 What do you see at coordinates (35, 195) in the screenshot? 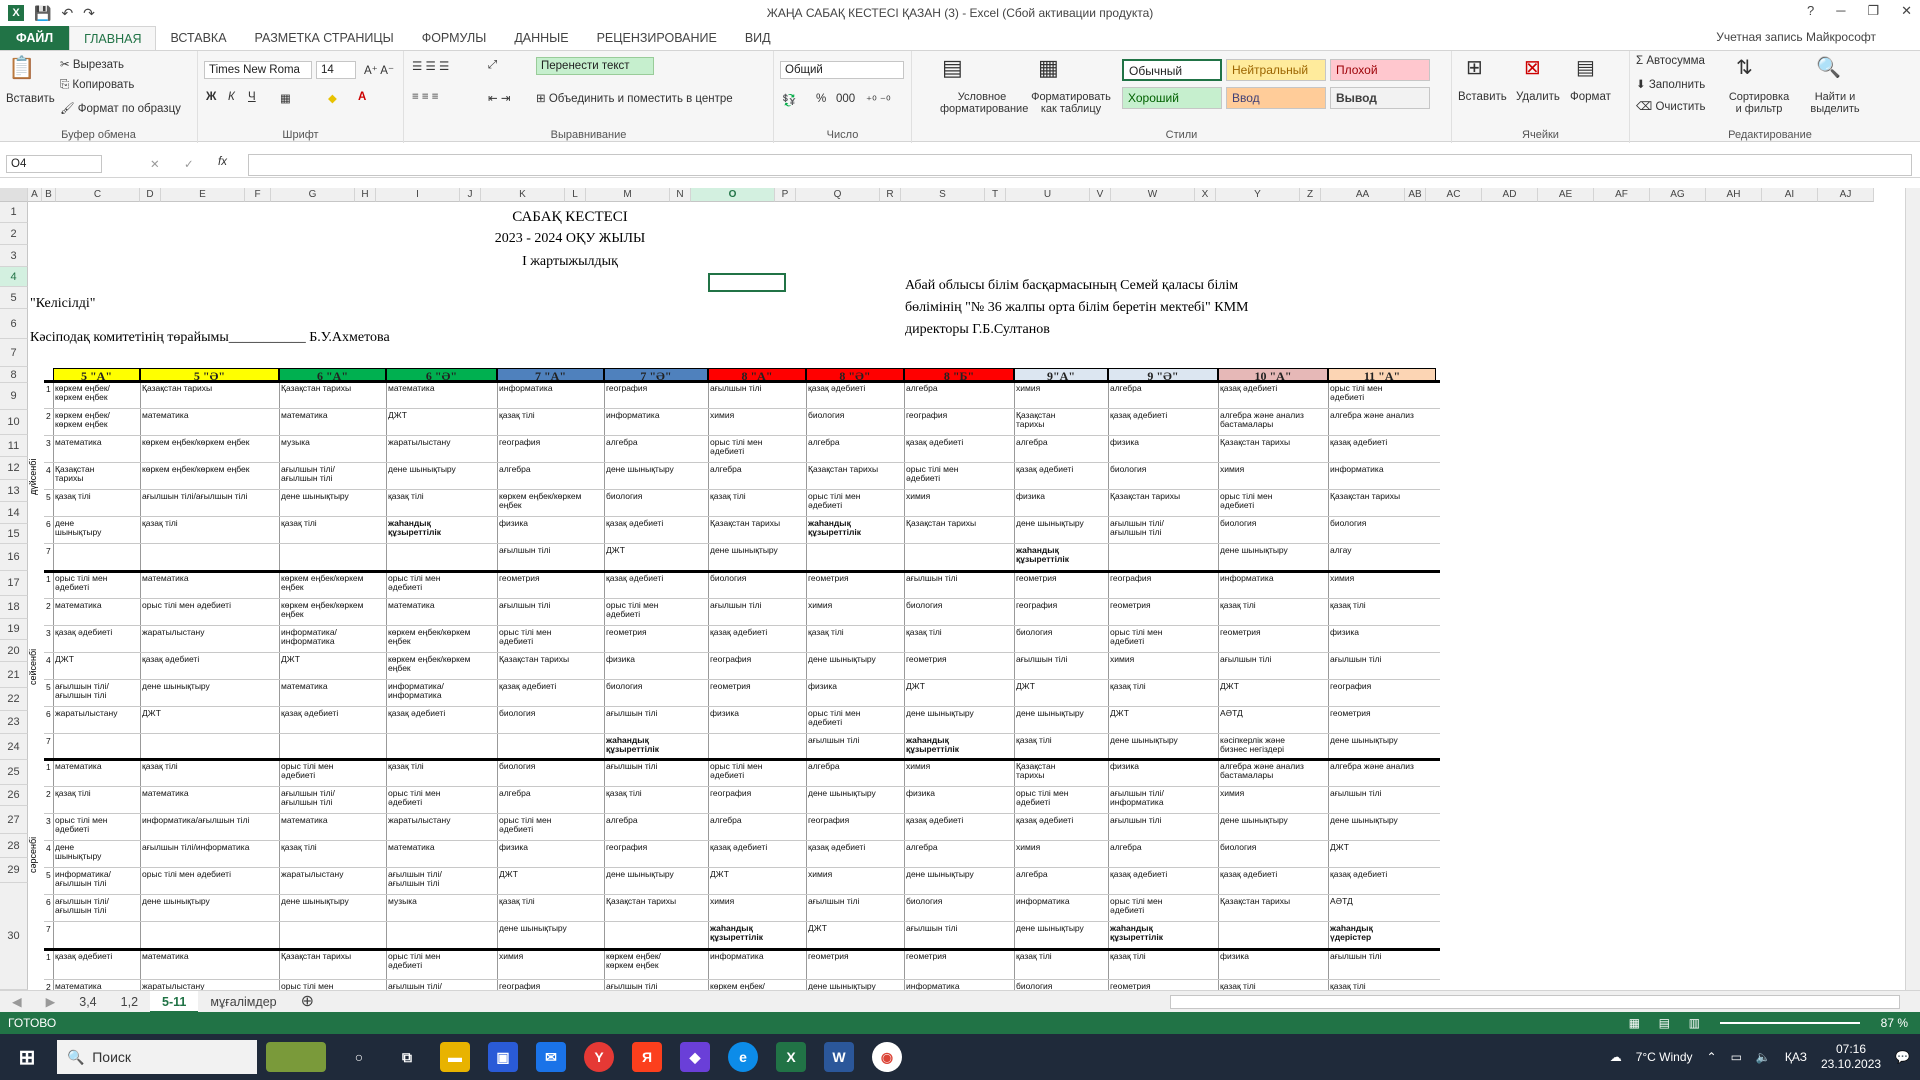
I see `column-header: A` at bounding box center [35, 195].